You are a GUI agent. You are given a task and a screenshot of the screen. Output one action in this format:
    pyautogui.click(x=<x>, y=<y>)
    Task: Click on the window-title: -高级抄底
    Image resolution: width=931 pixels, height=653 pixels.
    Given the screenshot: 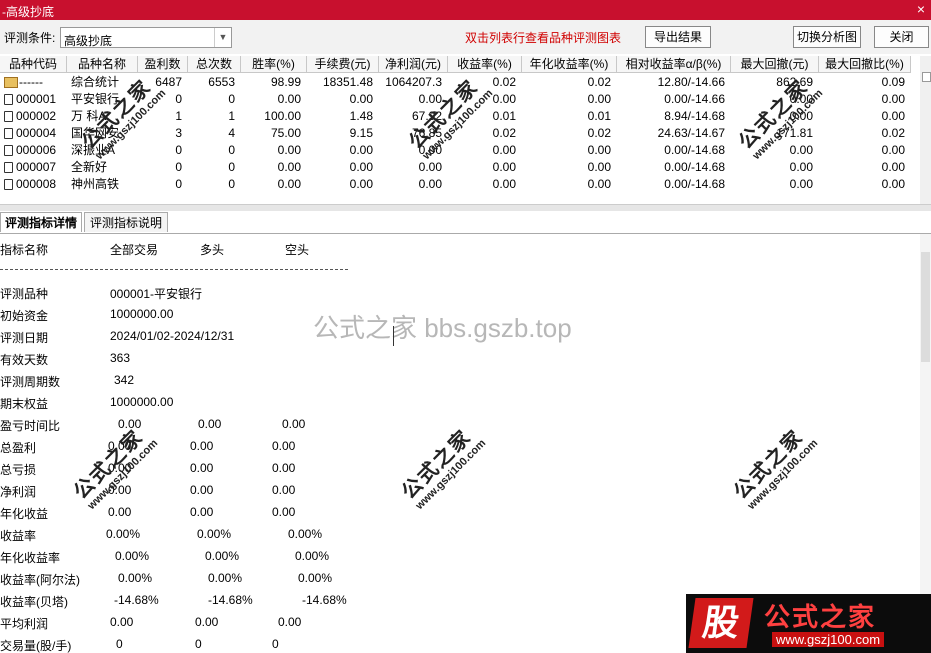 What is the action you would take?
    pyautogui.click(x=28, y=12)
    